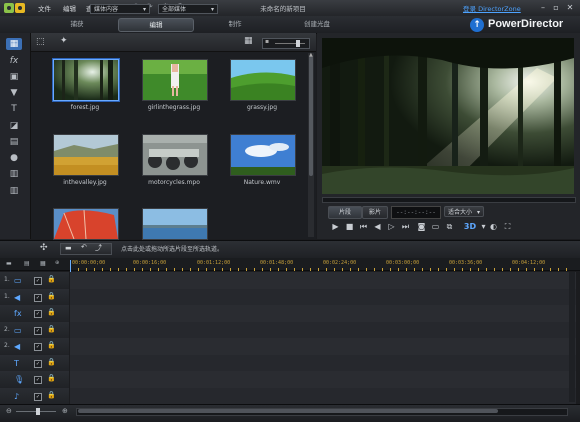  I want to click on timeline-view-icon: ▬, so click(9, 263).